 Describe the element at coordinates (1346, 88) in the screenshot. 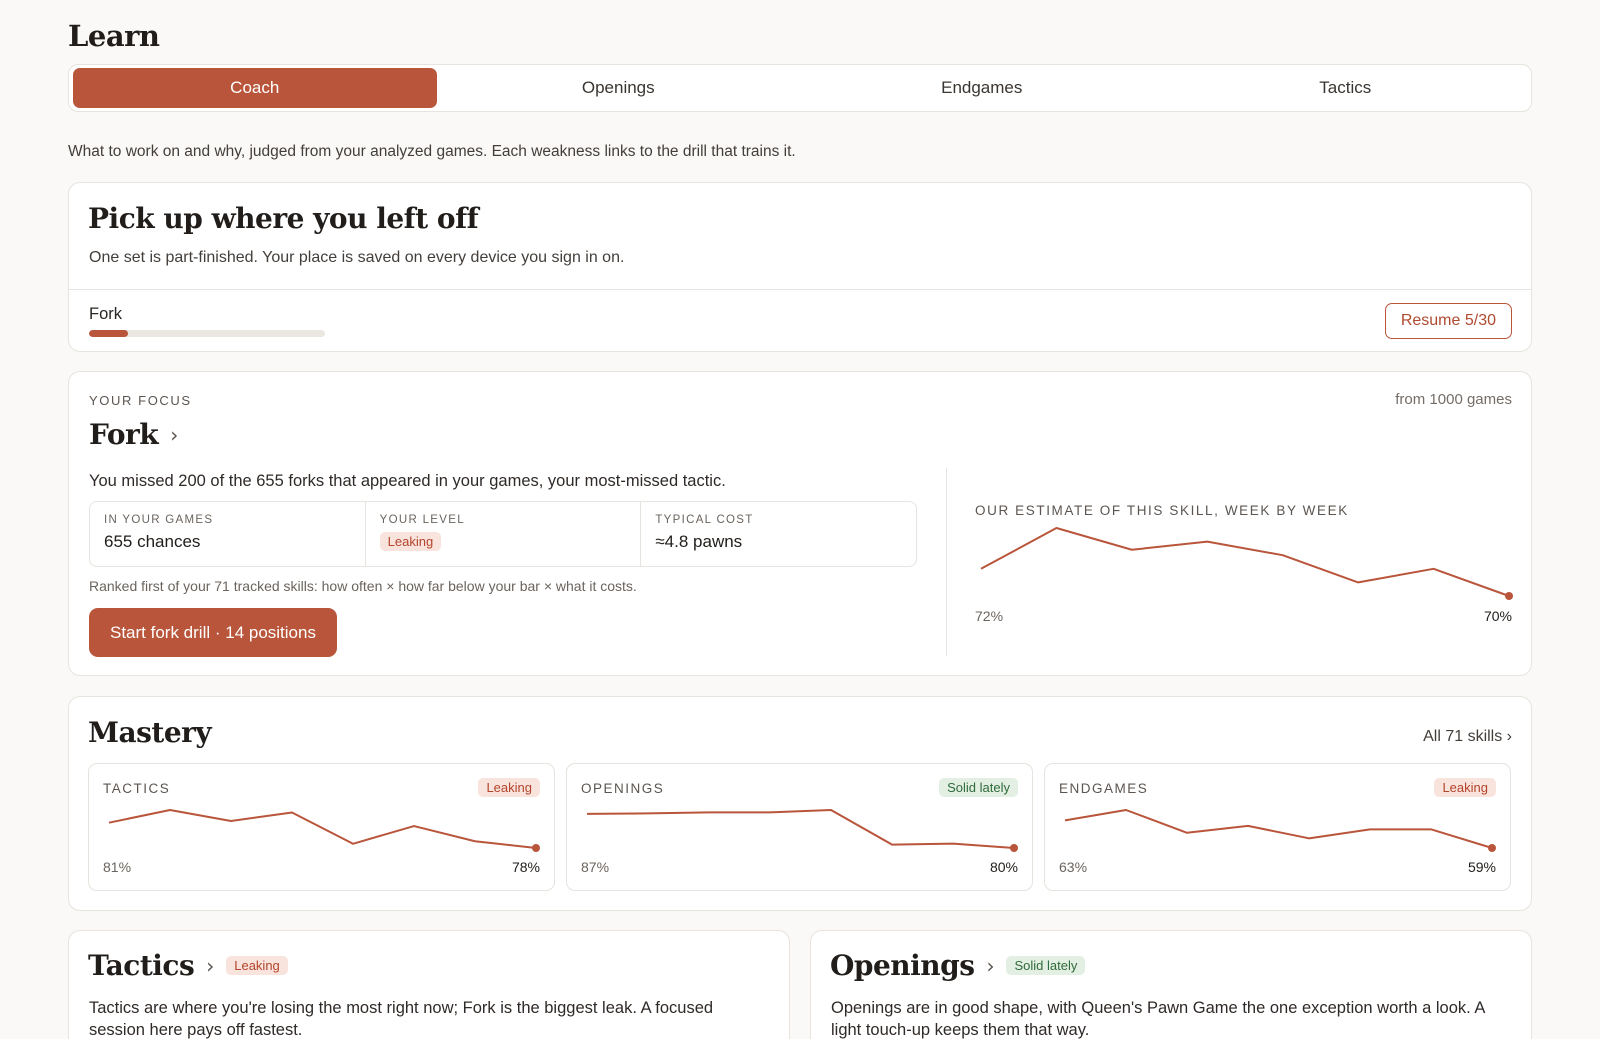

I see `tab-tactics: Tactics` at that location.